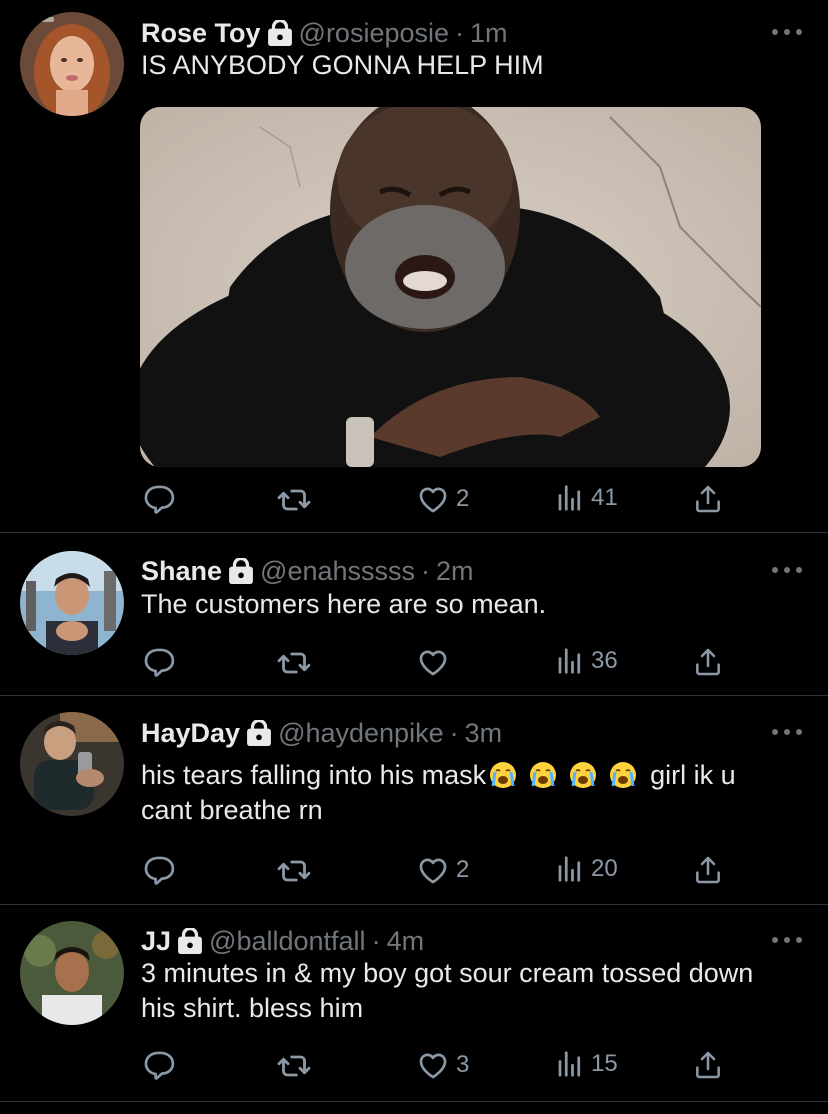  What do you see at coordinates (156, 941) in the screenshot?
I see `display-name: JJ` at bounding box center [156, 941].